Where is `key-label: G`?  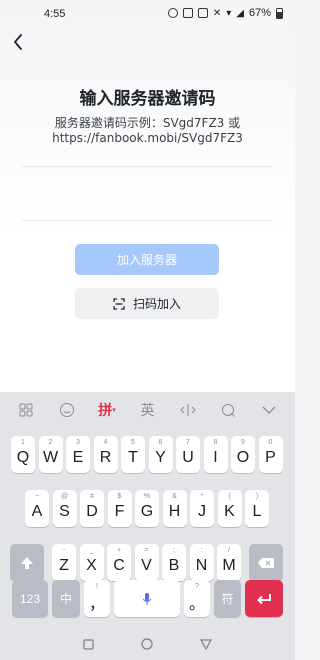
key-label: G is located at coordinates (147, 511).